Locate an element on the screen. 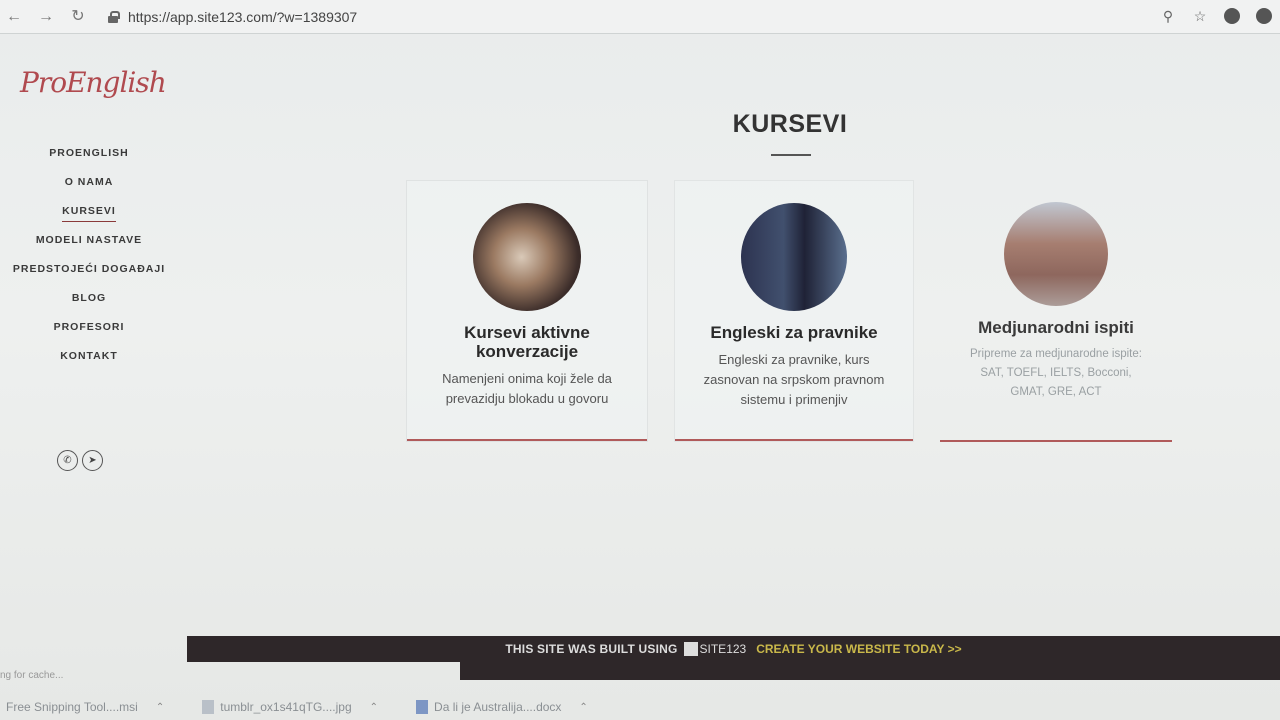 Image resolution: width=1280 pixels, height=720 pixels. lock-icon is located at coordinates (114, 16).